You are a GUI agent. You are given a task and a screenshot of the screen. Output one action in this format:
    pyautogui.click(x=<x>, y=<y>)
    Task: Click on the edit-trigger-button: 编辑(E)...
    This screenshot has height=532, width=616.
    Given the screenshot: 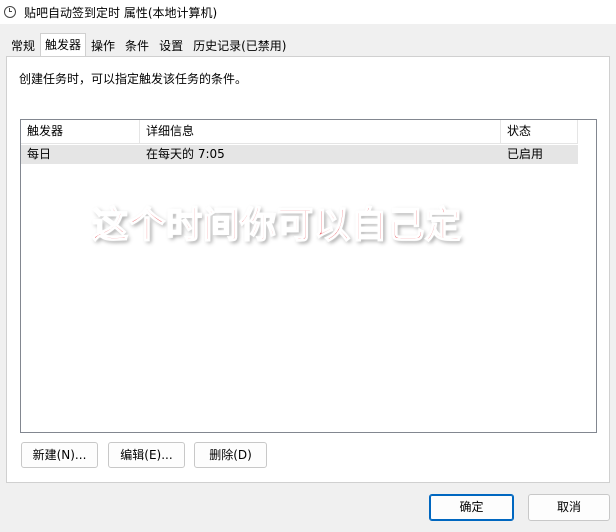 What is the action you would take?
    pyautogui.click(x=146, y=455)
    